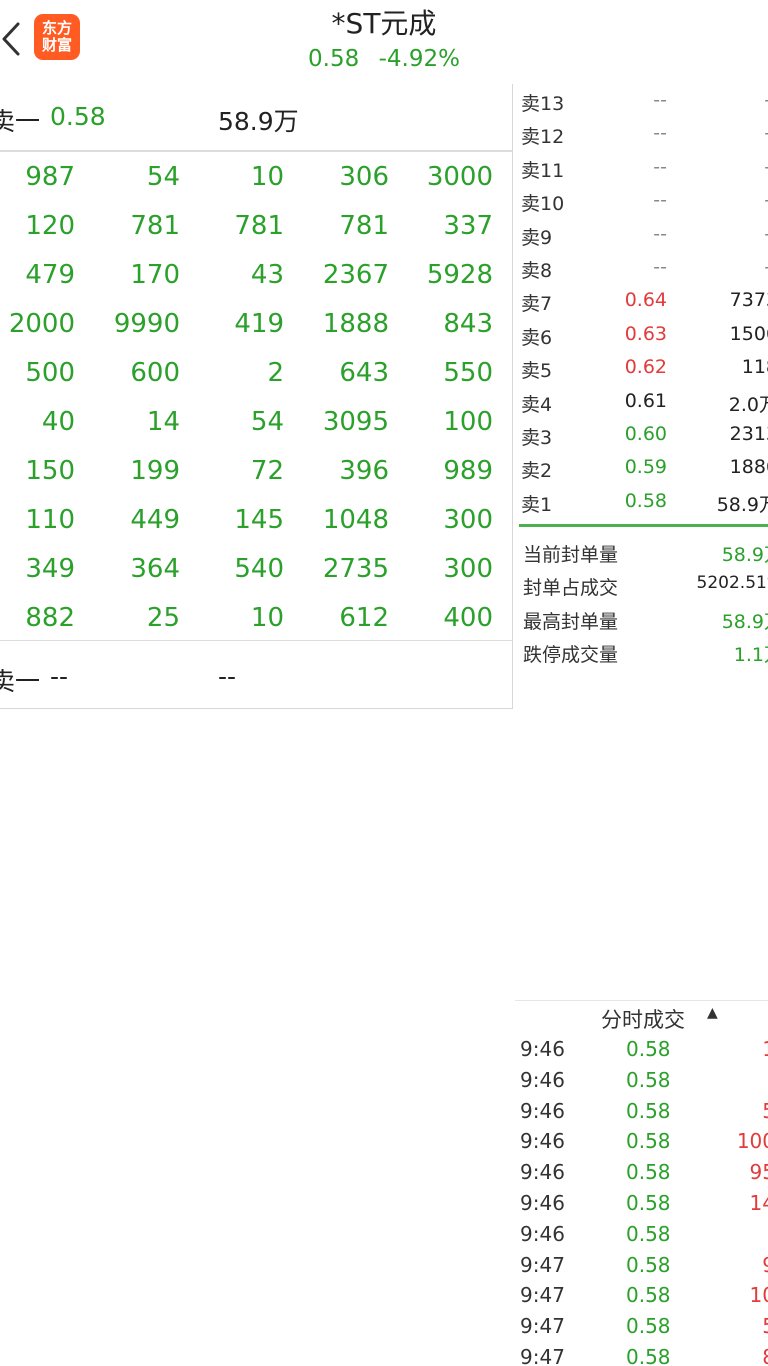 The width and height of the screenshot is (768, 1366). What do you see at coordinates (748, 433) in the screenshot?
I see `orderbook-volume: 2313` at bounding box center [748, 433].